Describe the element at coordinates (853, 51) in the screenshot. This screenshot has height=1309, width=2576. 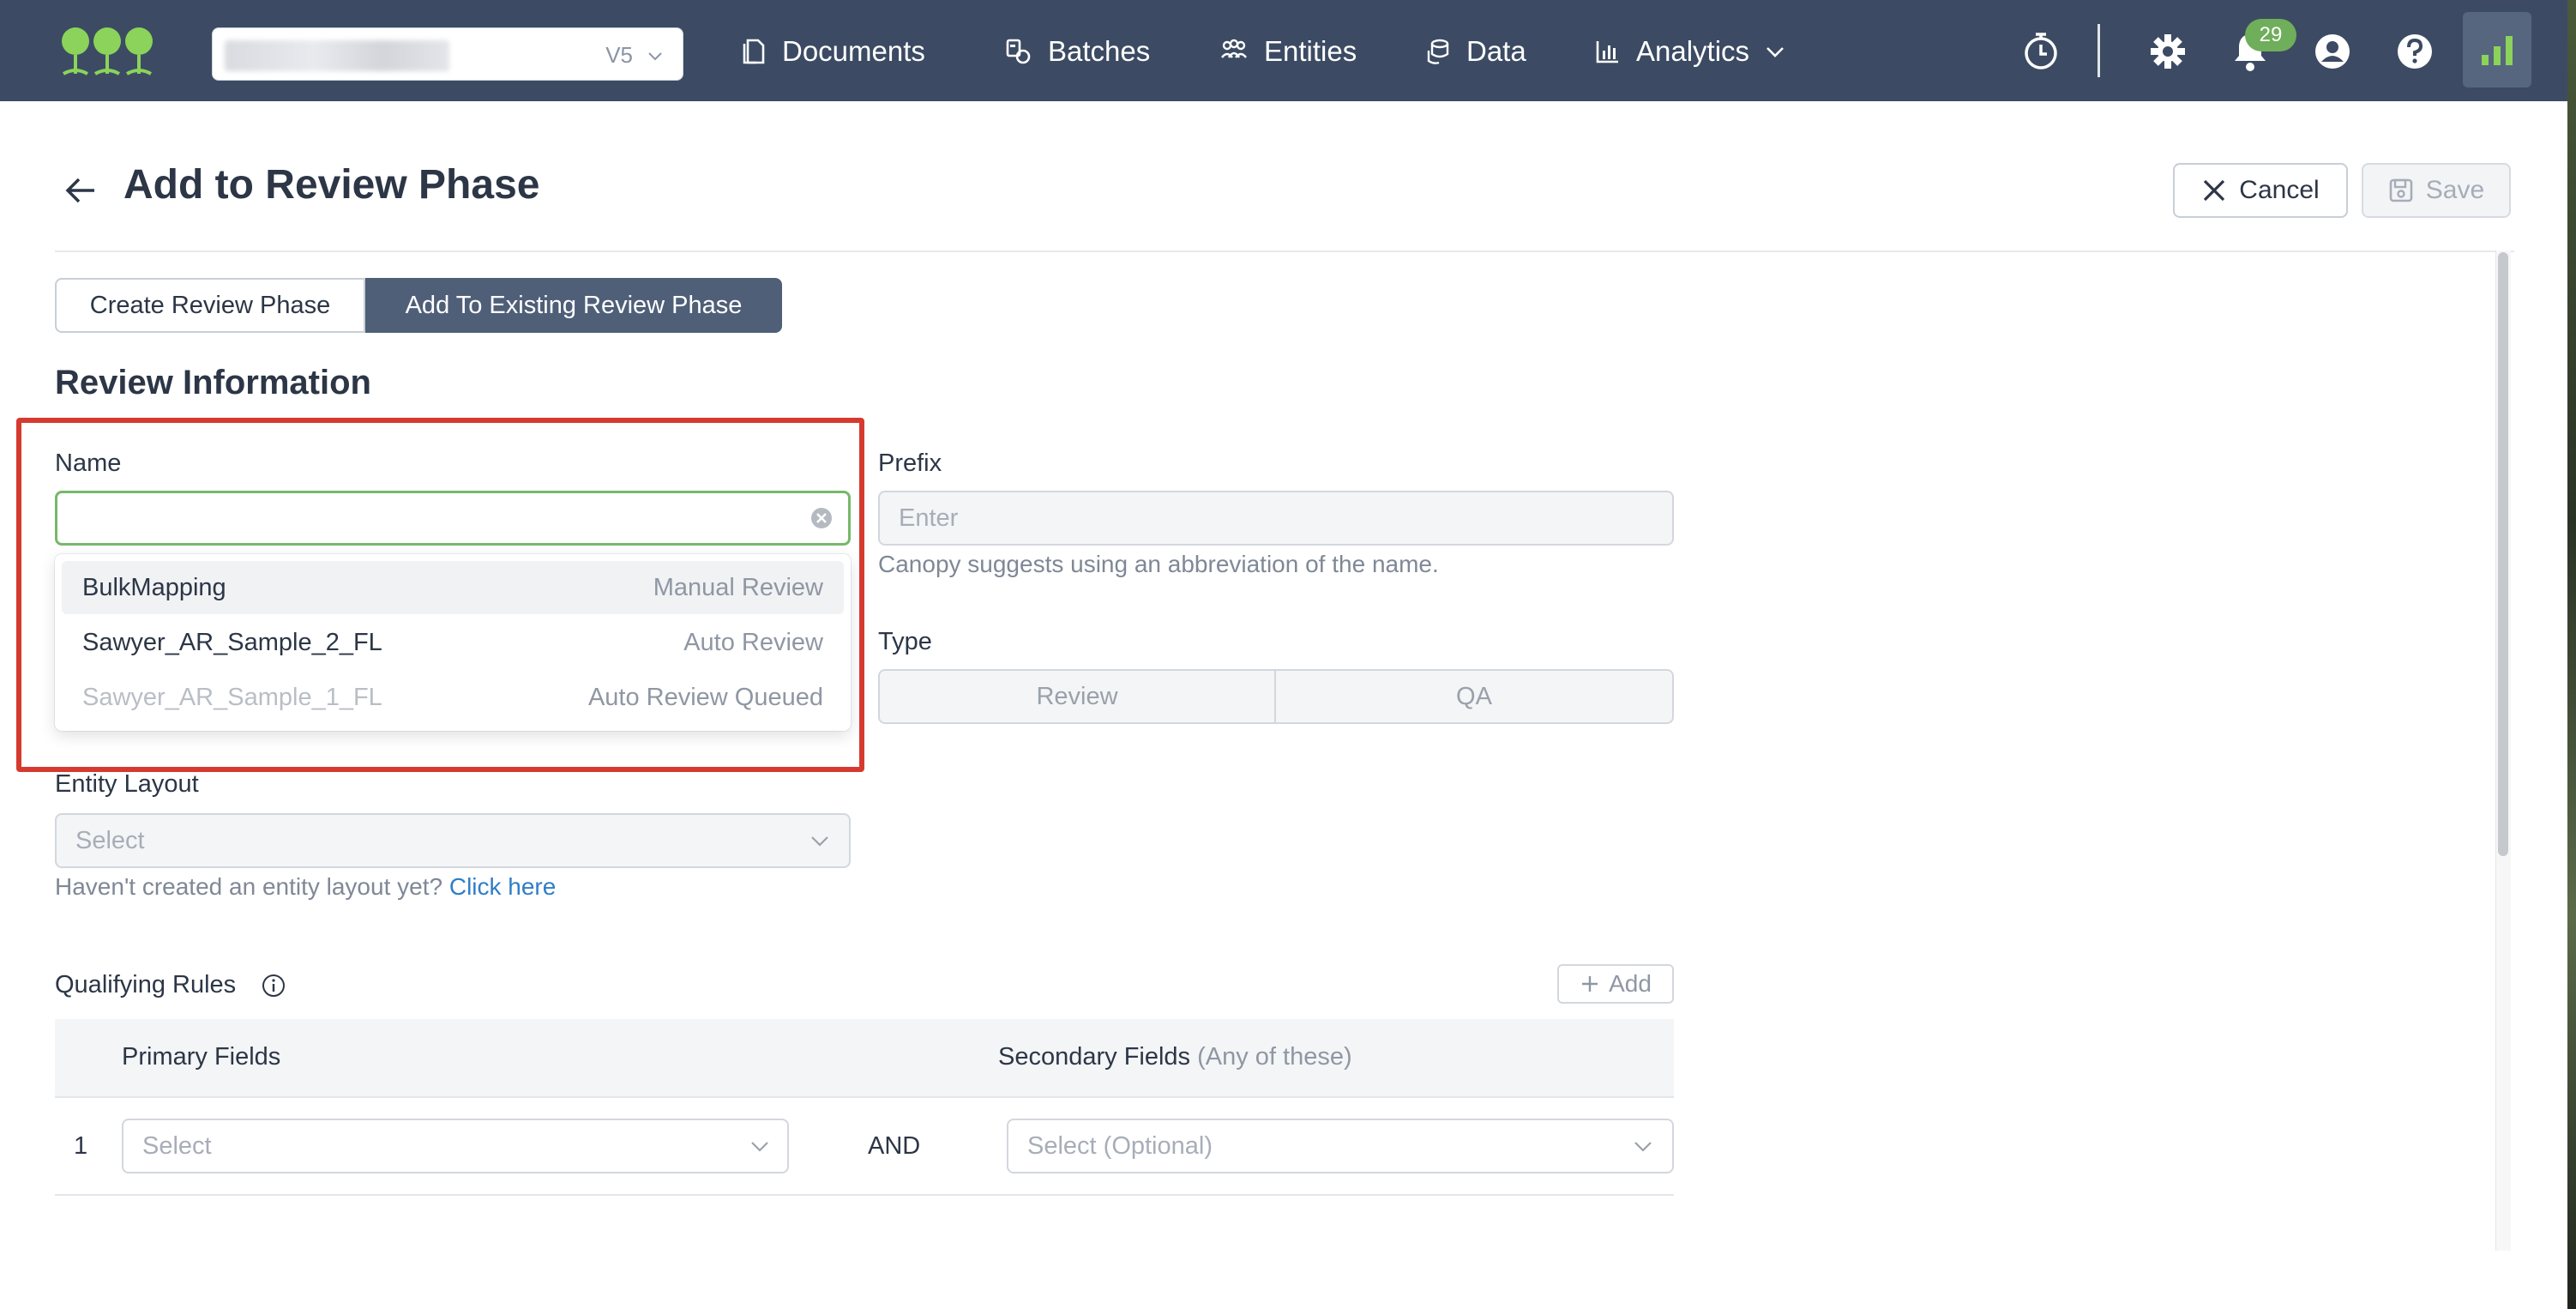
I see `nav-label: Documents` at that location.